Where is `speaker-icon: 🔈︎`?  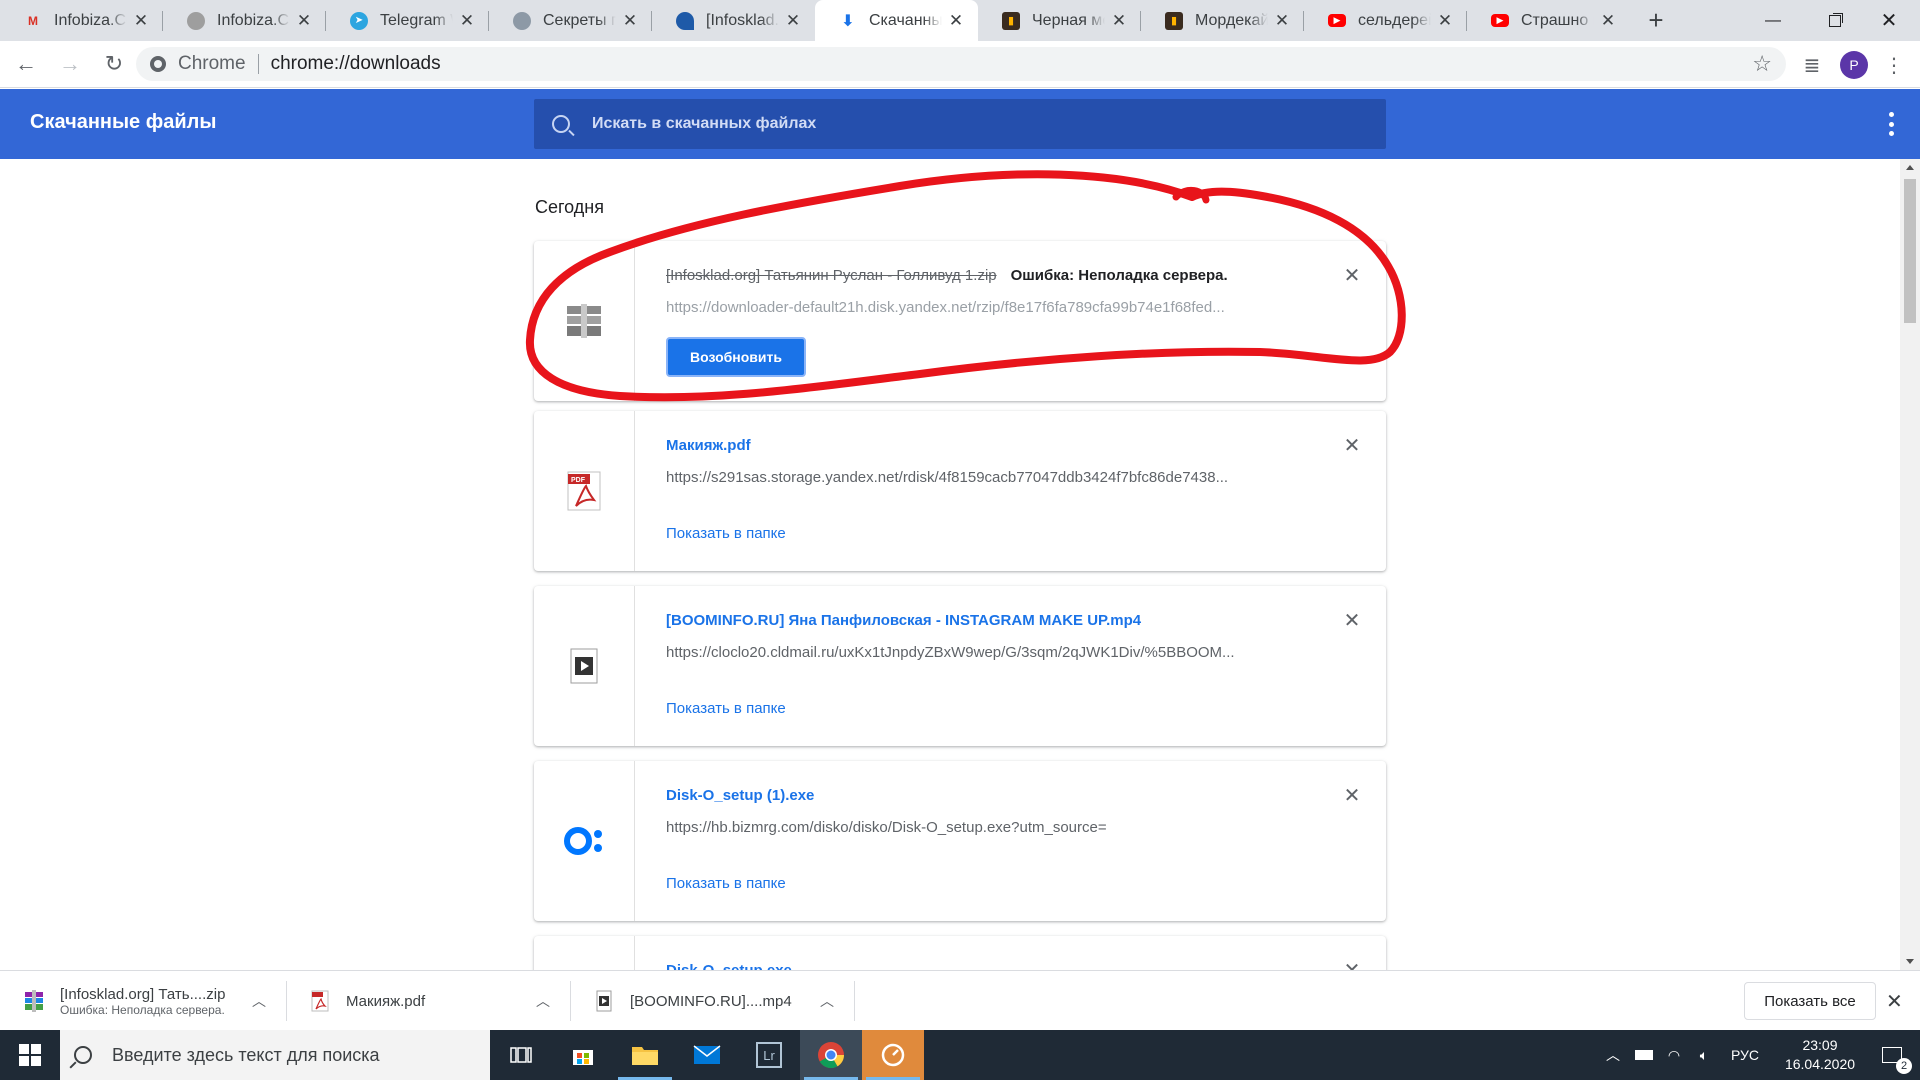
speaker-icon: 🔈︎ is located at coordinates (1704, 1054).